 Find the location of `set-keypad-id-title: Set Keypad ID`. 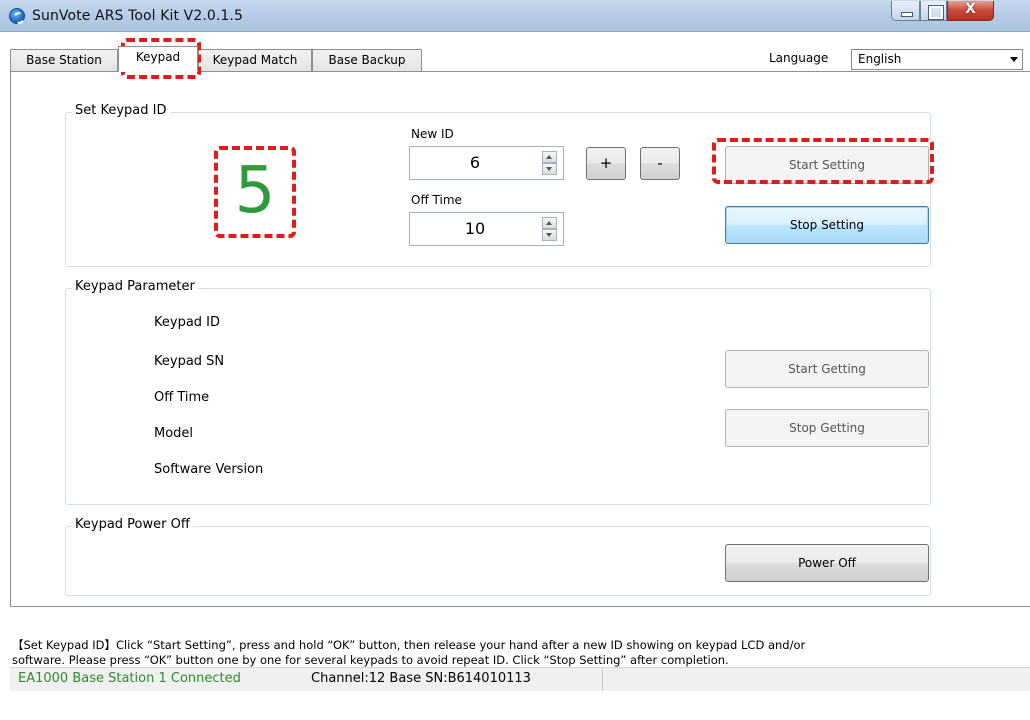

set-keypad-id-title: Set Keypad ID is located at coordinates (121, 110).